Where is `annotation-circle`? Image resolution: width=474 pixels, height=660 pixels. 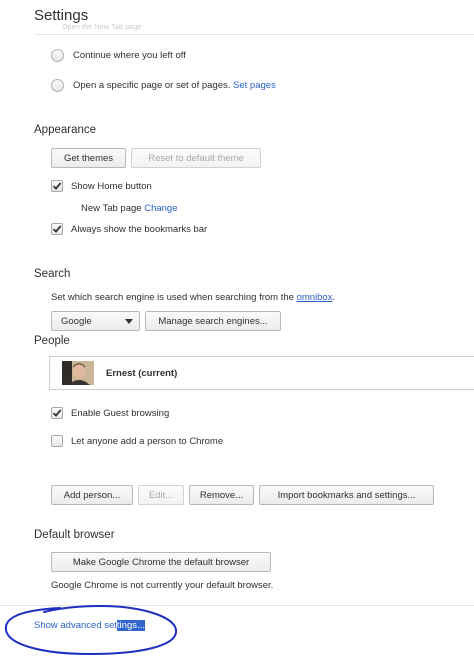
annotation-circle is located at coordinates (91, 630).